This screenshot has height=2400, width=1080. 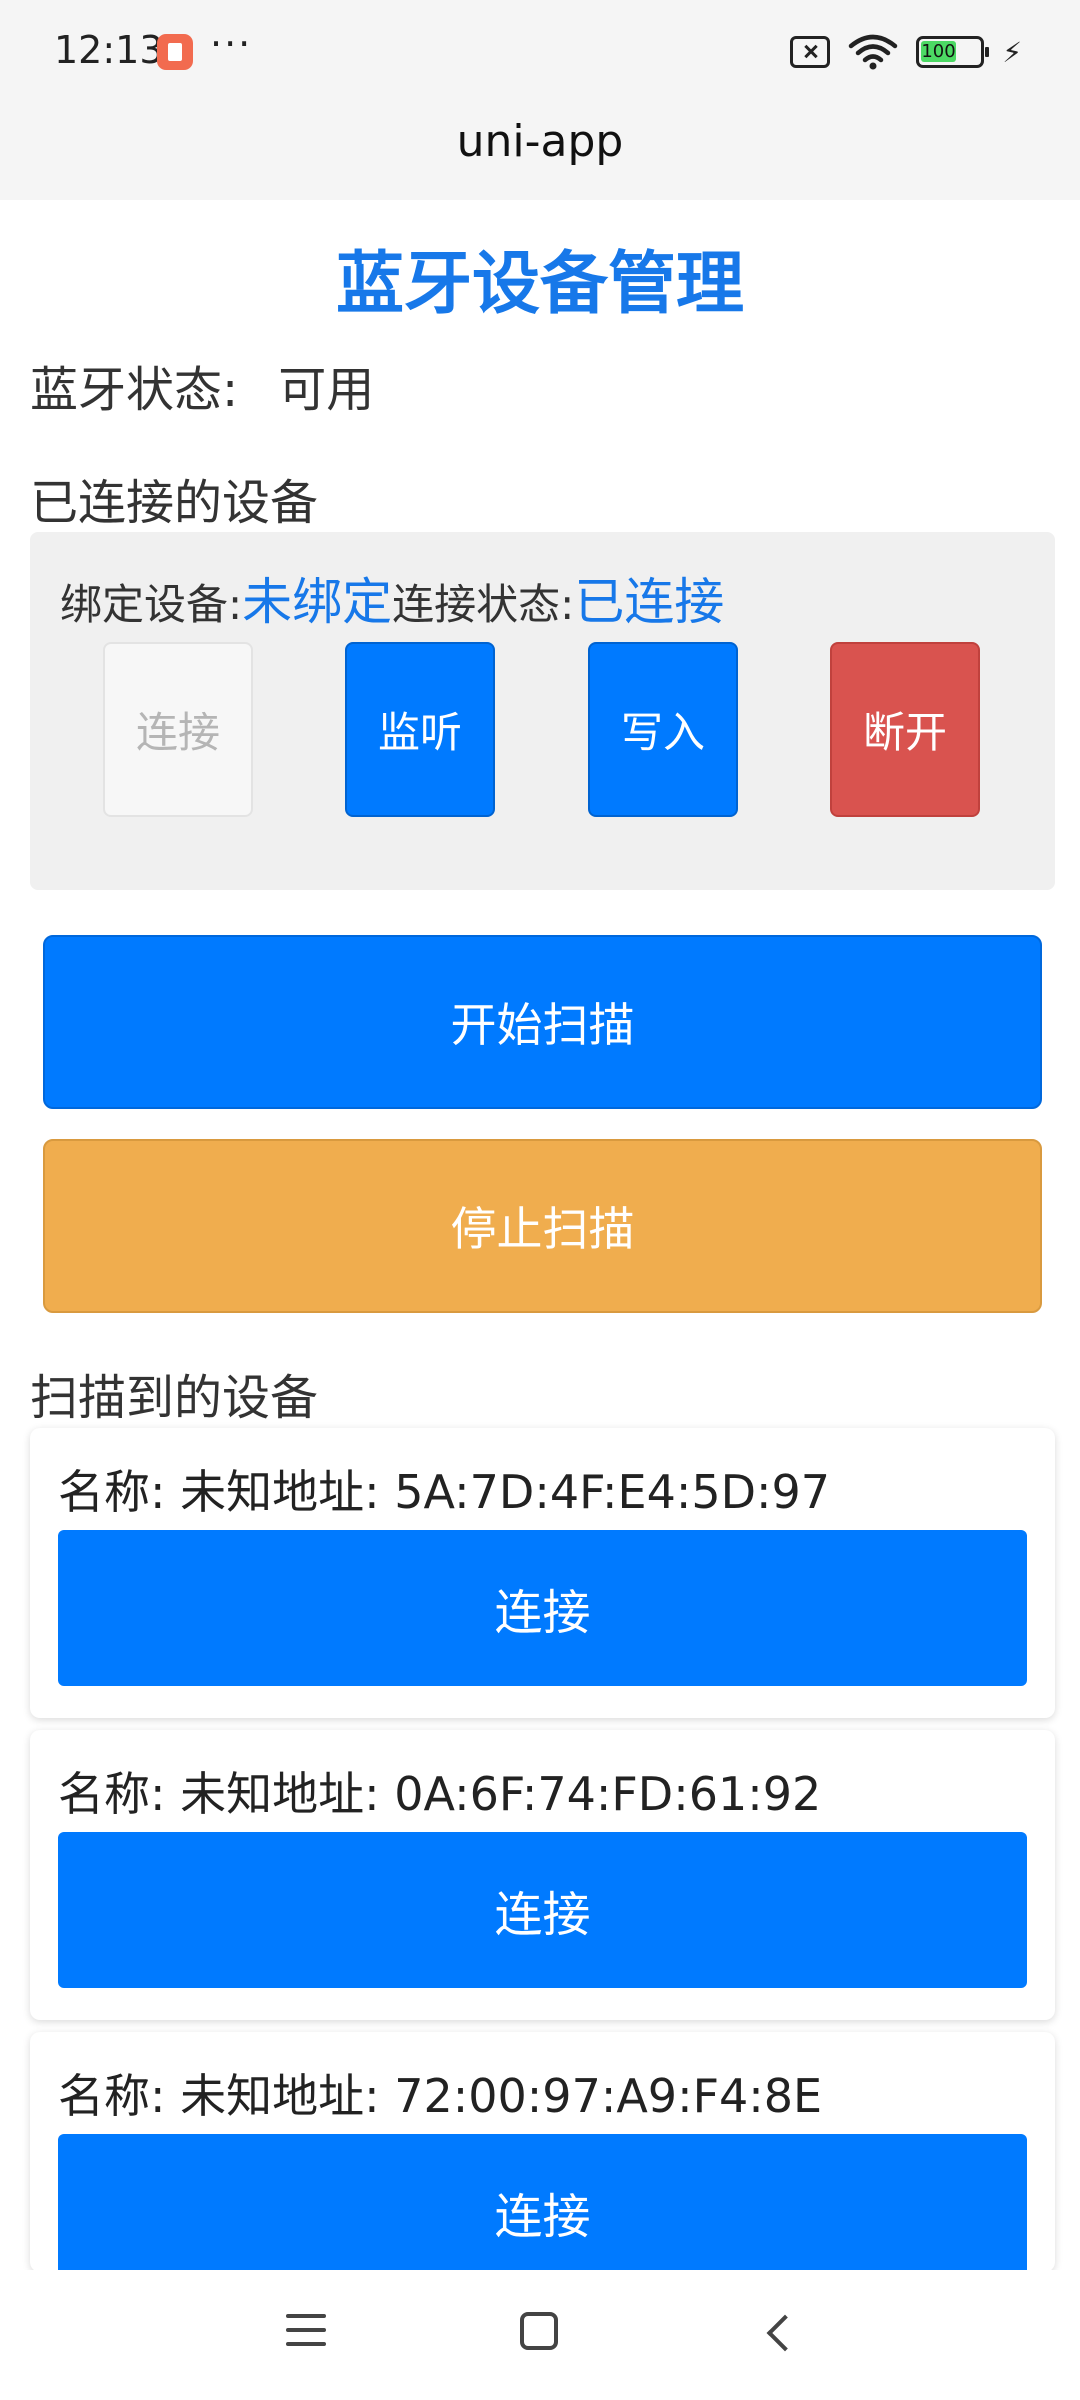 I want to click on status-bar: 12:13 ··· 100 ⚡, so click(x=540, y=50).